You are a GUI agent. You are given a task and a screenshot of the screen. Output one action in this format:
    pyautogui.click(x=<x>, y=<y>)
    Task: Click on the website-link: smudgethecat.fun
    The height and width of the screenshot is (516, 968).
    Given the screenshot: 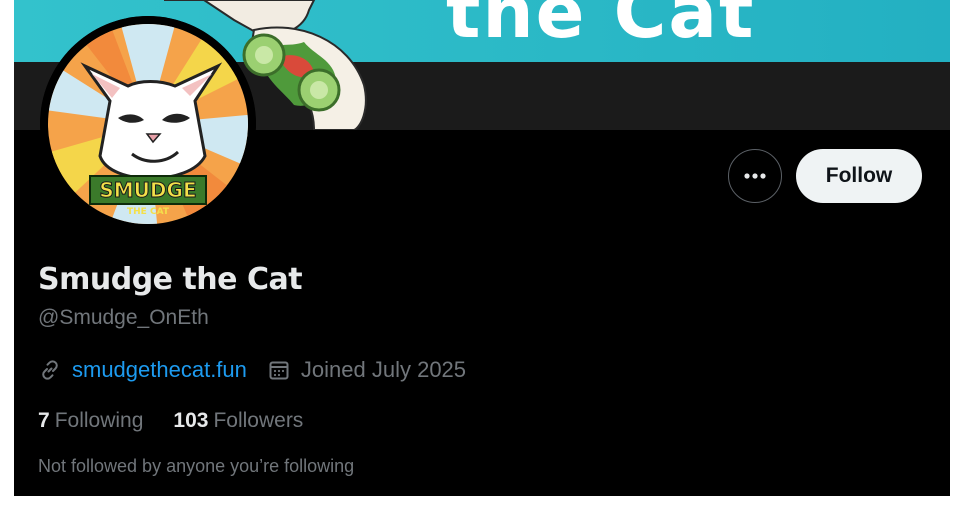 What is the action you would take?
    pyautogui.click(x=159, y=370)
    